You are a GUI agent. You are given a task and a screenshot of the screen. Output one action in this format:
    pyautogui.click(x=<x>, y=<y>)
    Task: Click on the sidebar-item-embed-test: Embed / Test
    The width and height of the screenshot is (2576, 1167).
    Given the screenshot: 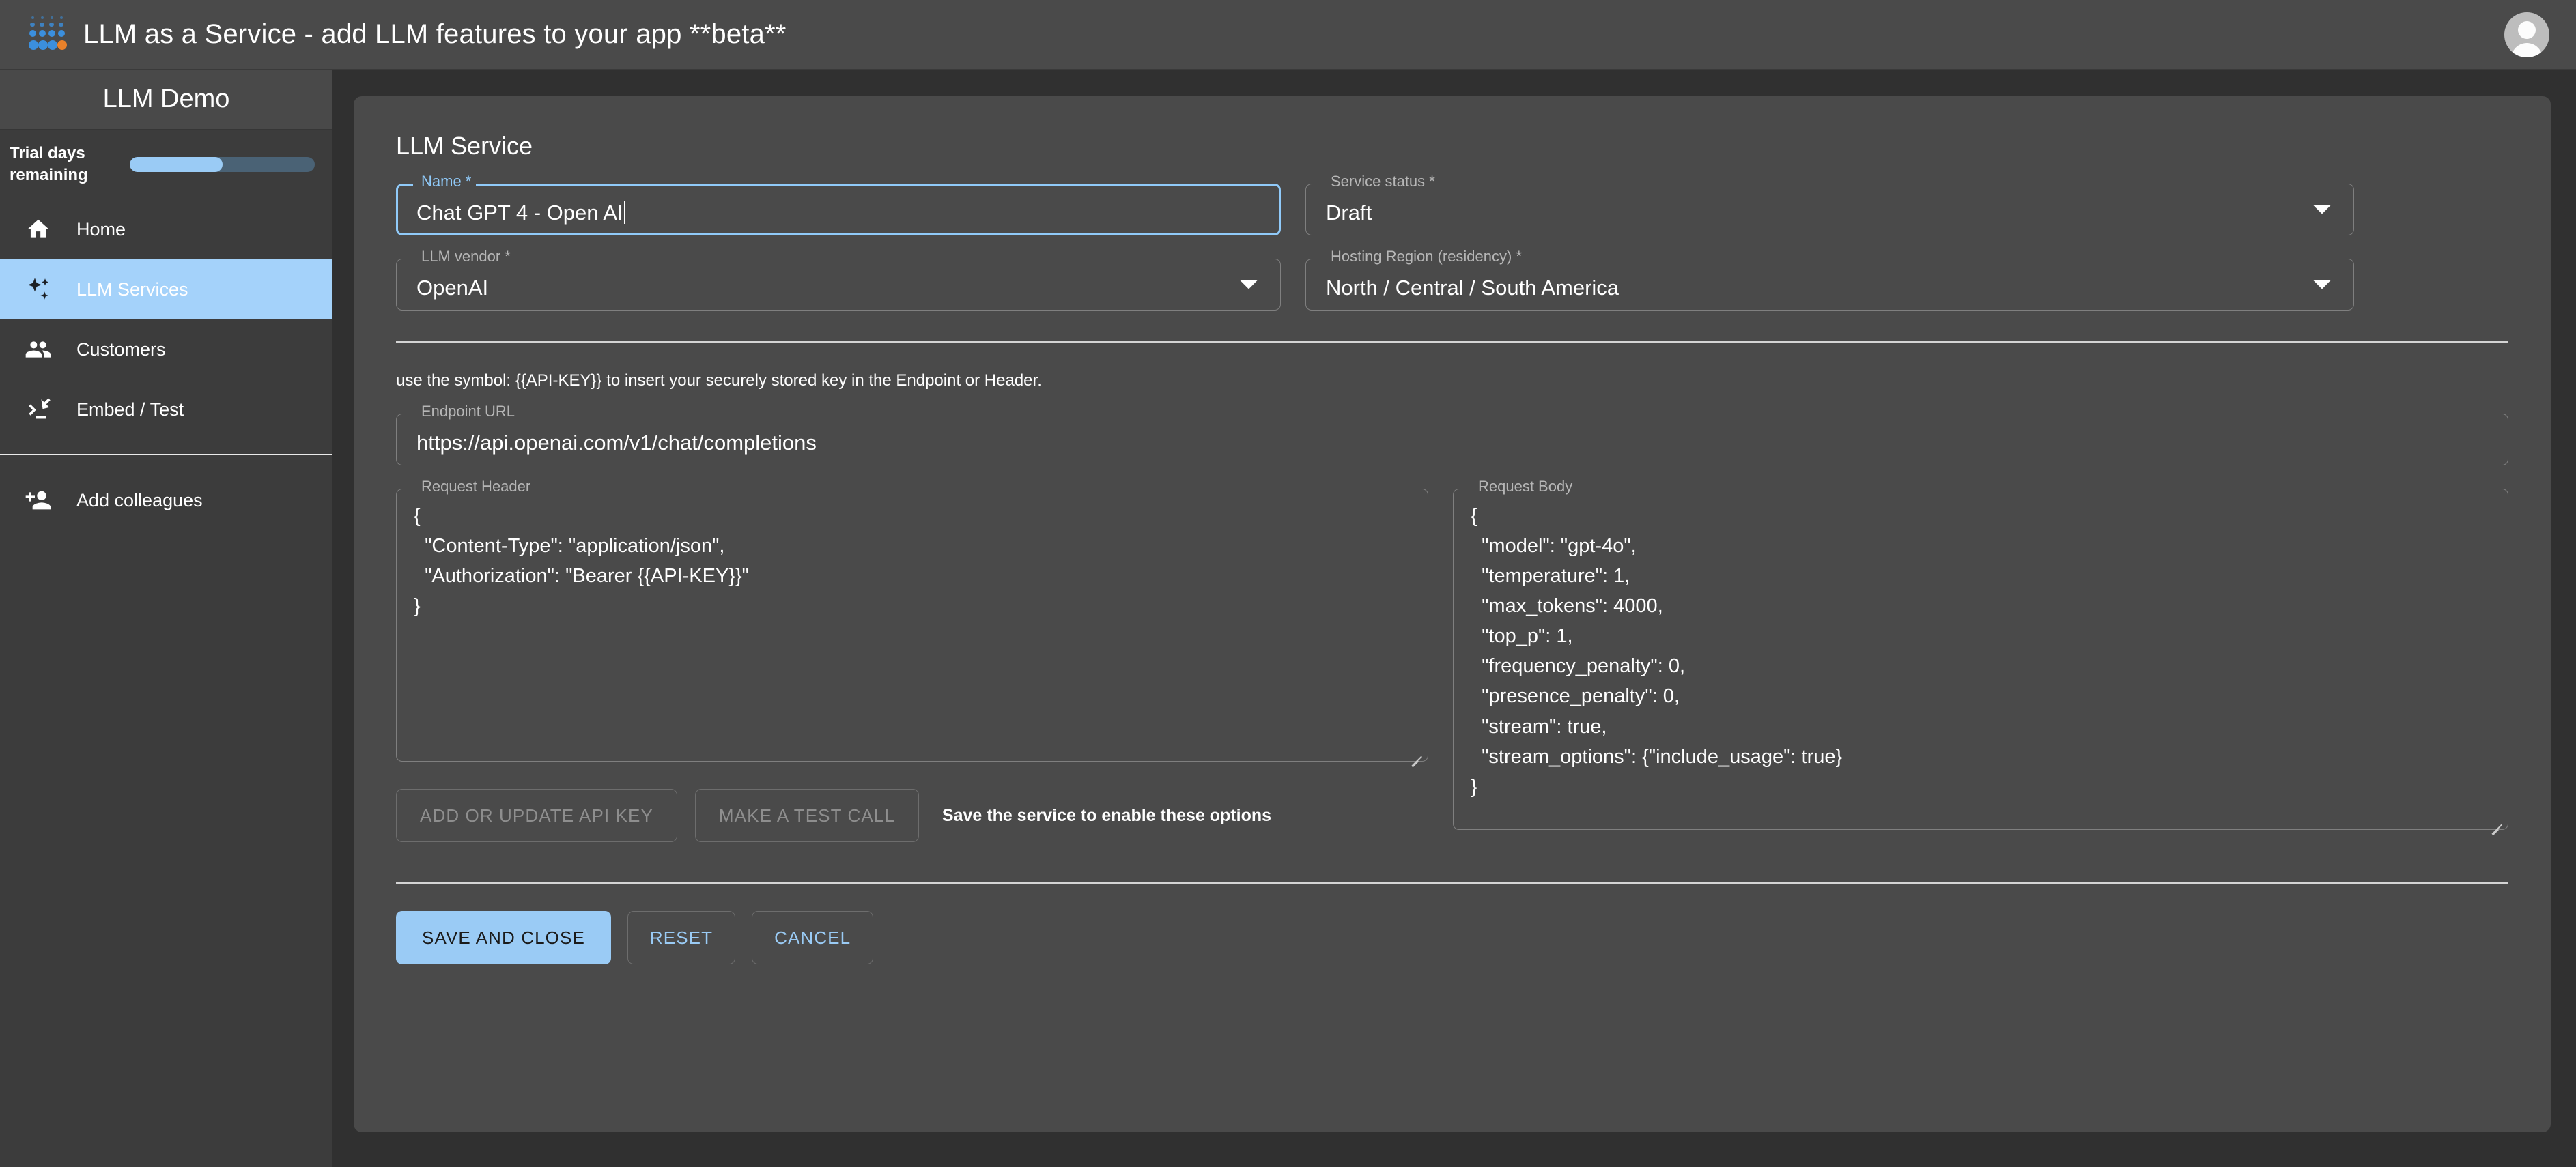 What is the action you would take?
    pyautogui.click(x=166, y=410)
    